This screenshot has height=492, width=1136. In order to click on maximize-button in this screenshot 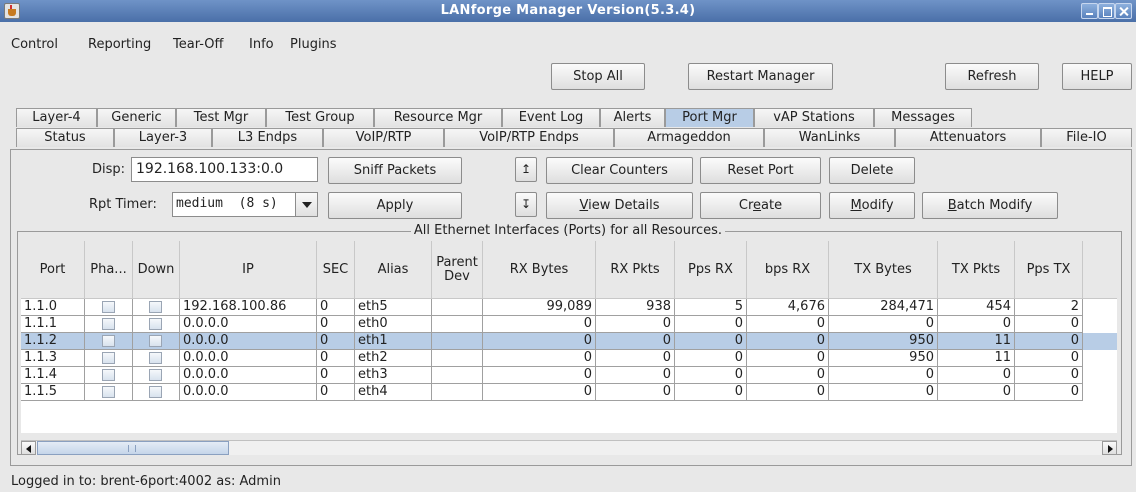, I will do `click(1106, 11)`.